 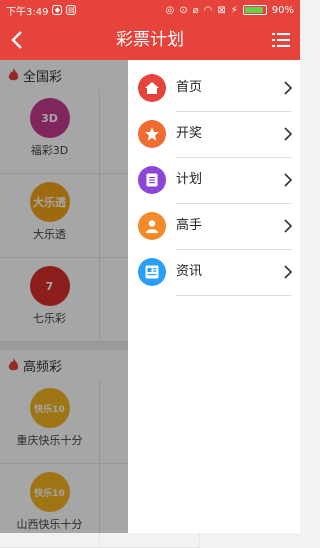 What do you see at coordinates (152, 180) in the screenshot?
I see `document-icon` at bounding box center [152, 180].